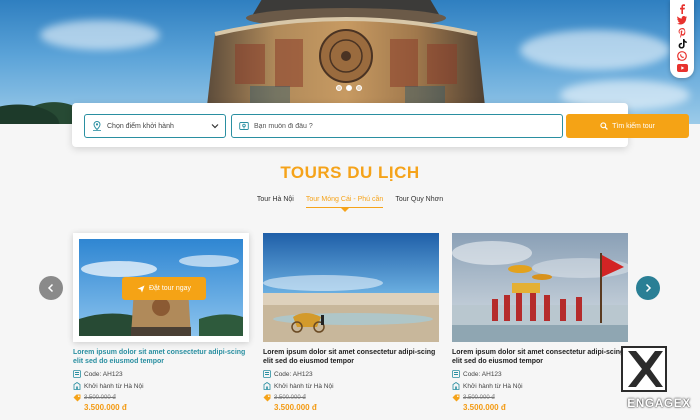 The image size is (700, 420). Describe the element at coordinates (394, 126) in the screenshot. I see `destination-input` at that location.